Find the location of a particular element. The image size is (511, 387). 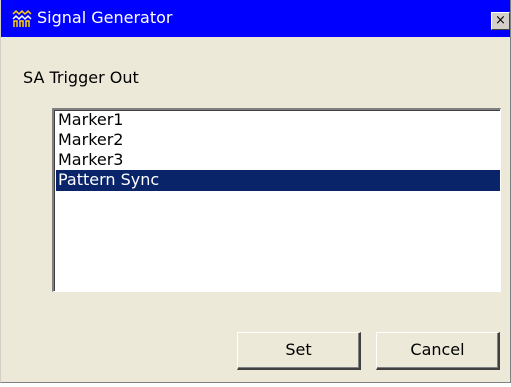

list-item-marker2: Marker2 is located at coordinates (278, 140).